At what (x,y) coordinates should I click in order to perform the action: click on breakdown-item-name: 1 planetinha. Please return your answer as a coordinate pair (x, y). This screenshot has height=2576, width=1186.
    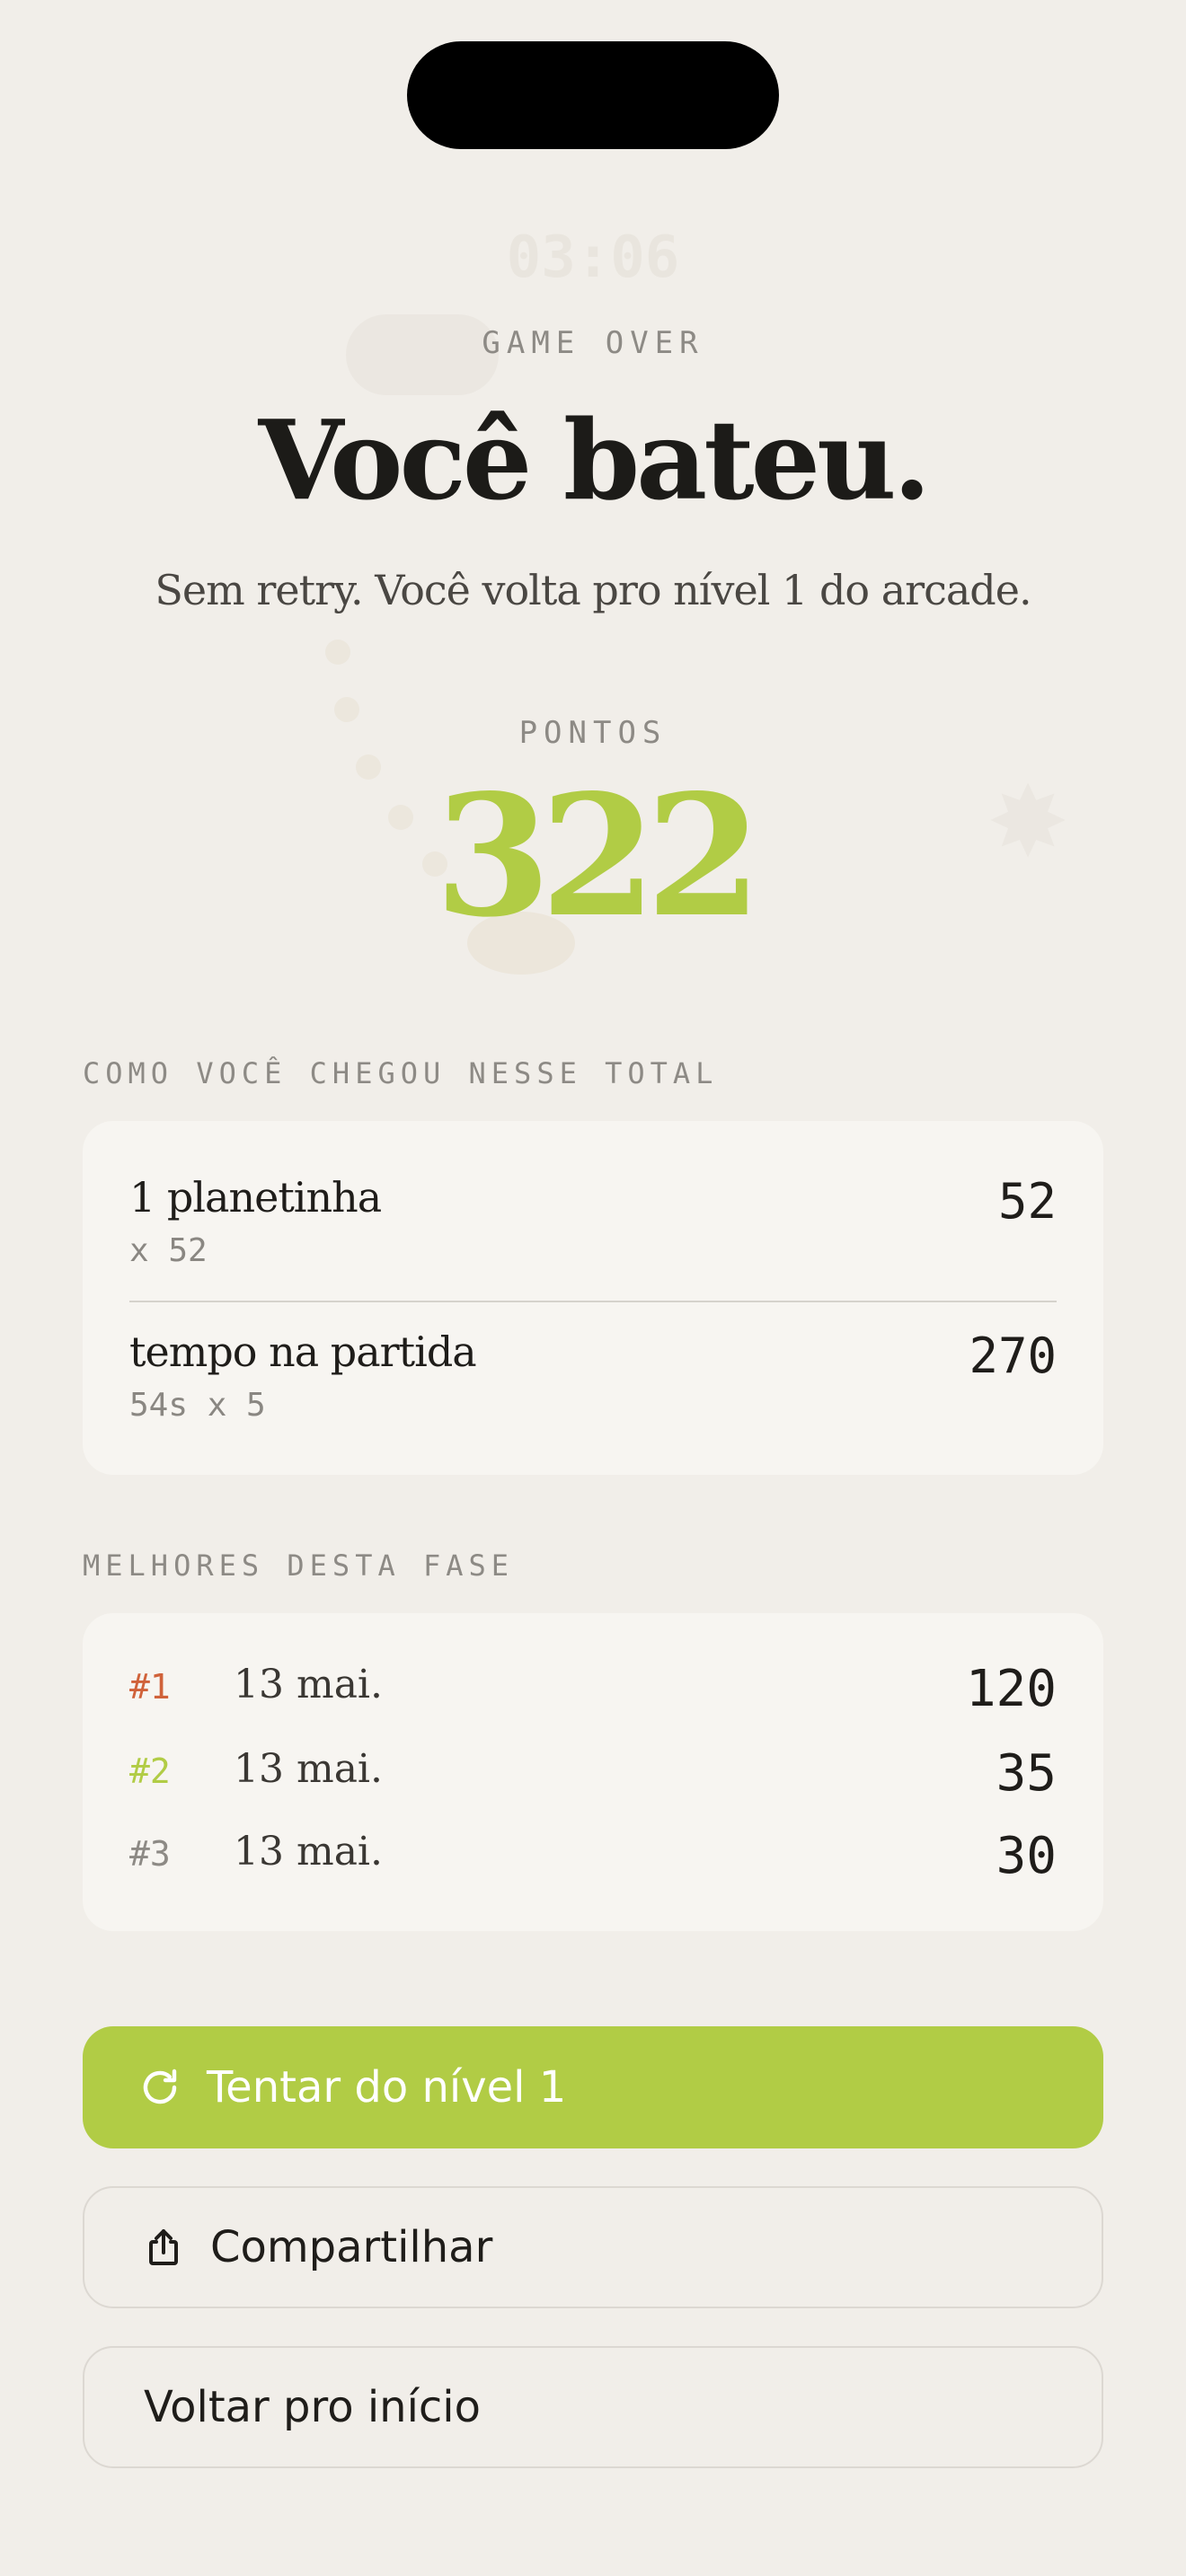
    Looking at the image, I should click on (255, 1197).